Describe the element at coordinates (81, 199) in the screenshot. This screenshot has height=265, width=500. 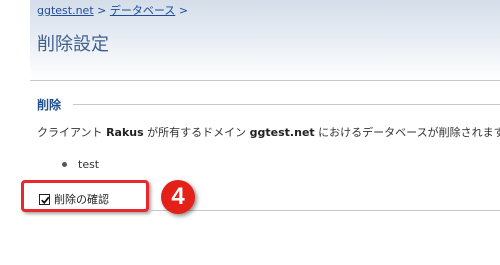
I see `confirm-delete-label: 削除の確認` at that location.